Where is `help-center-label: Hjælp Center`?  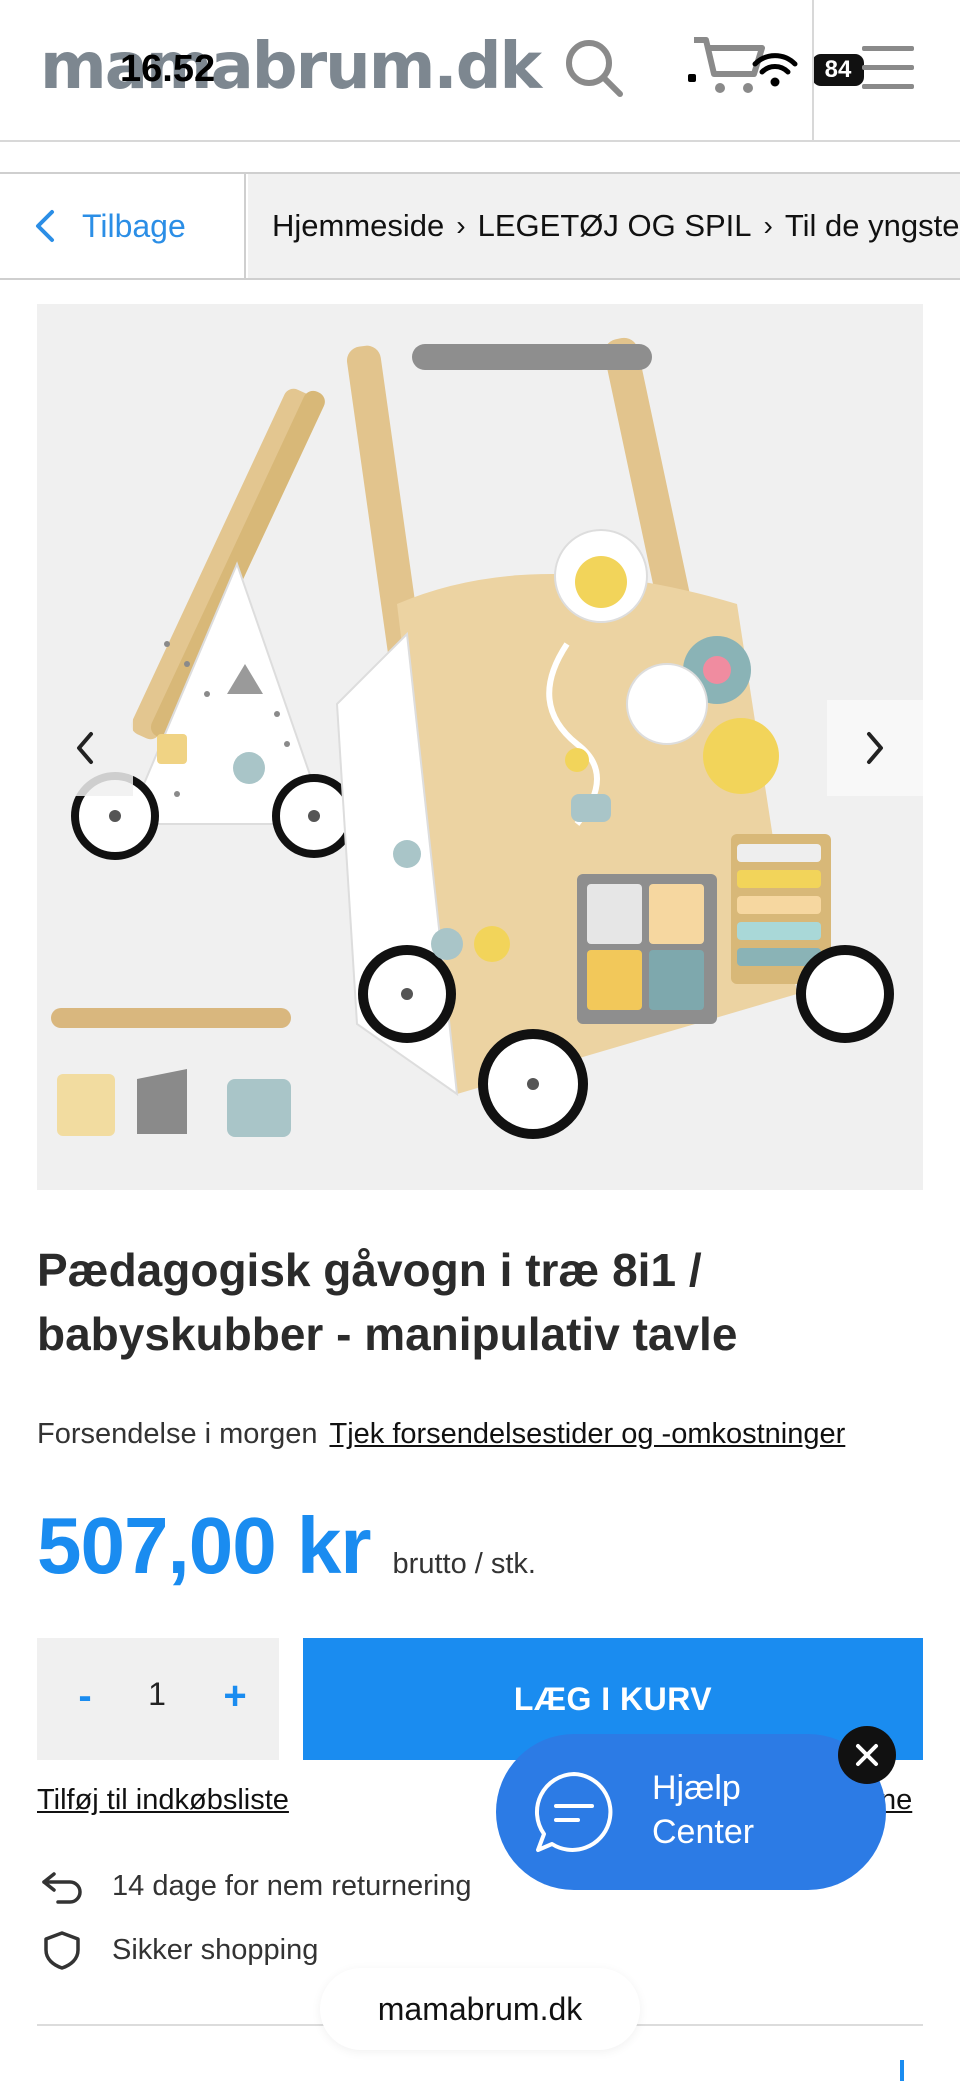 help-center-label: Hjælp Center is located at coordinates (703, 1810).